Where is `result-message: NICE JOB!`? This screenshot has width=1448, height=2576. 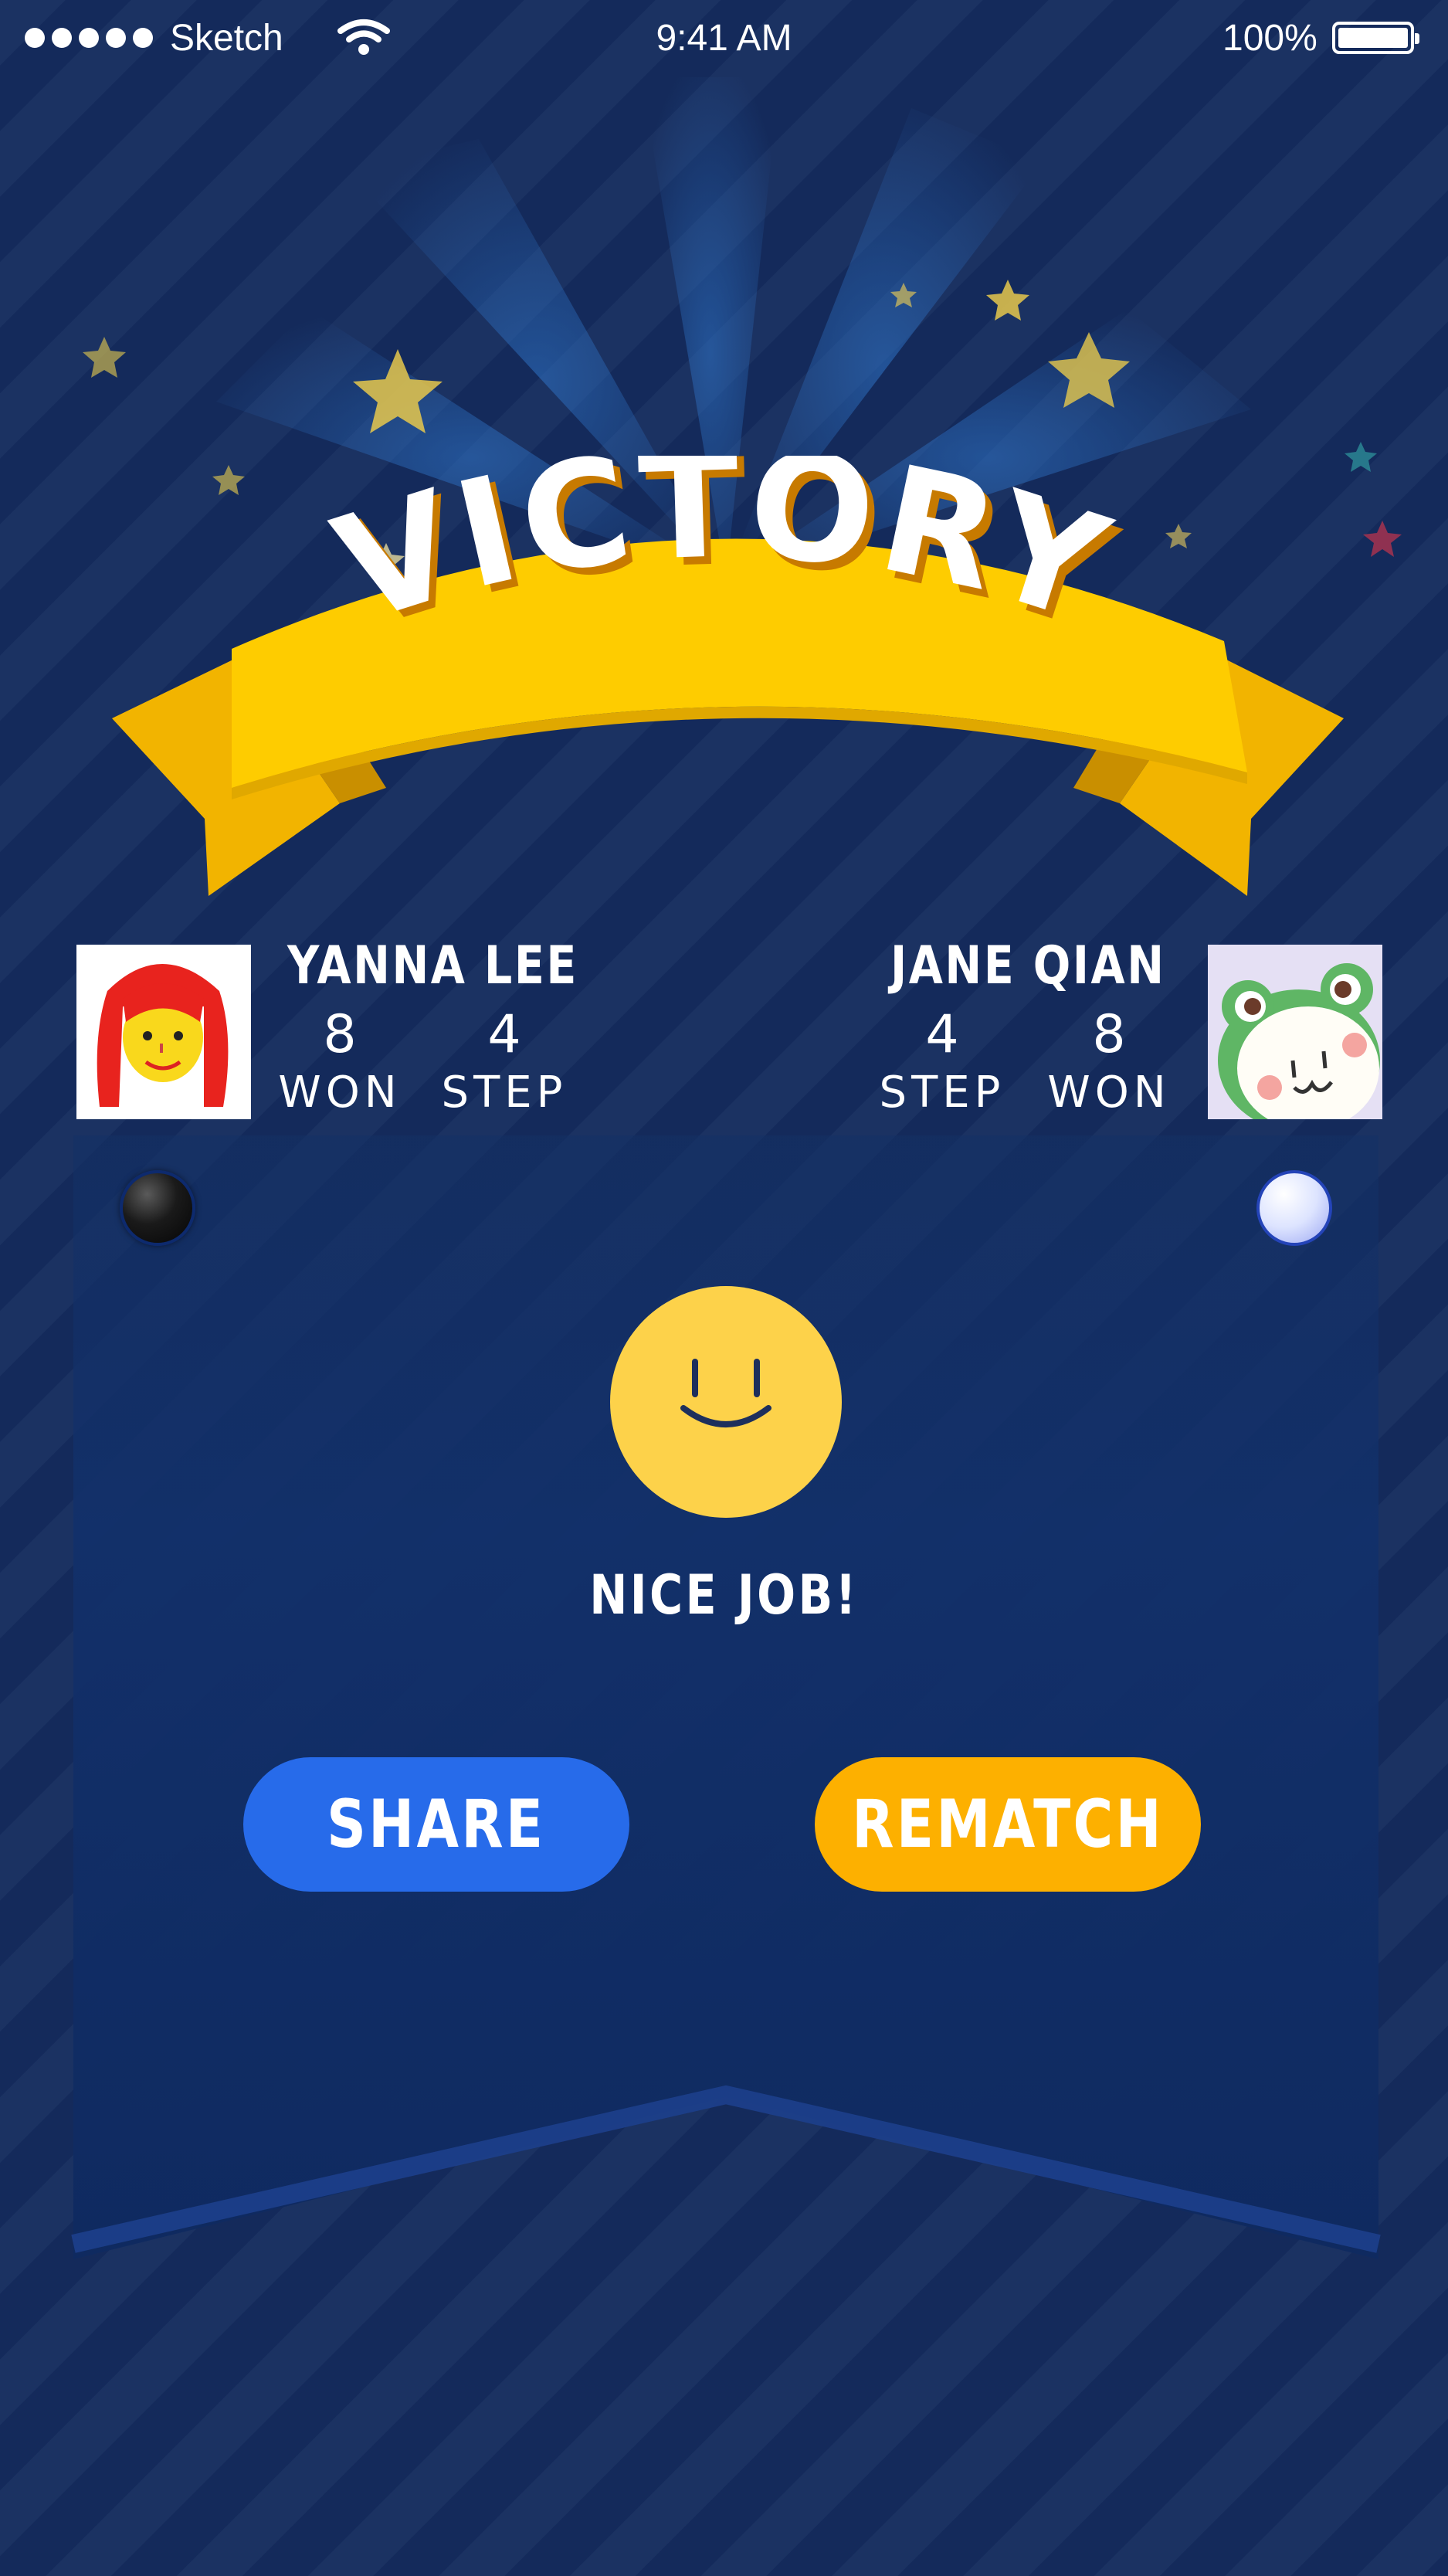
result-message: NICE JOB! is located at coordinates (724, 1595).